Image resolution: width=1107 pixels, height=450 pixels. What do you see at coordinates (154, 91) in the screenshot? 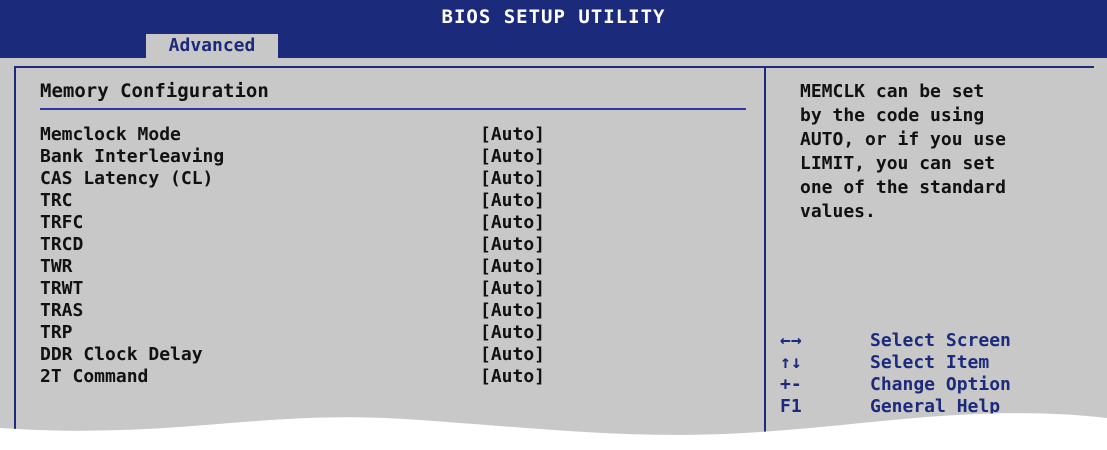
I see `section-title: Memory Configuration` at bounding box center [154, 91].